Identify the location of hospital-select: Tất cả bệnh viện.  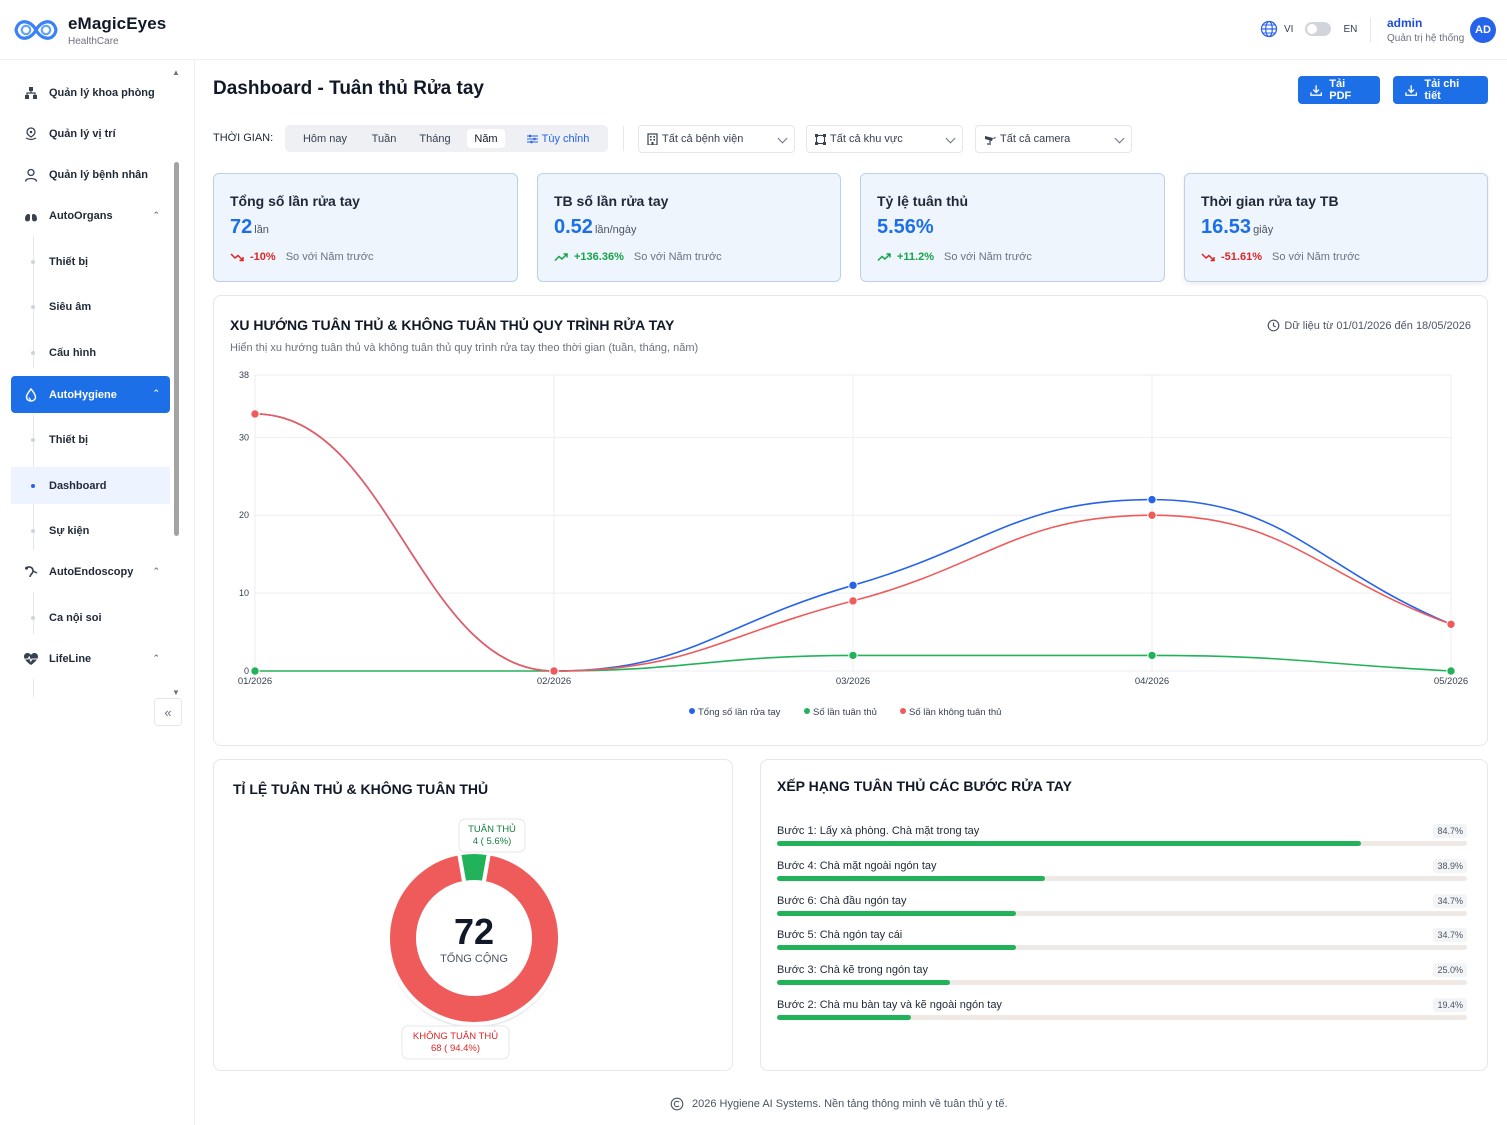
(716, 139).